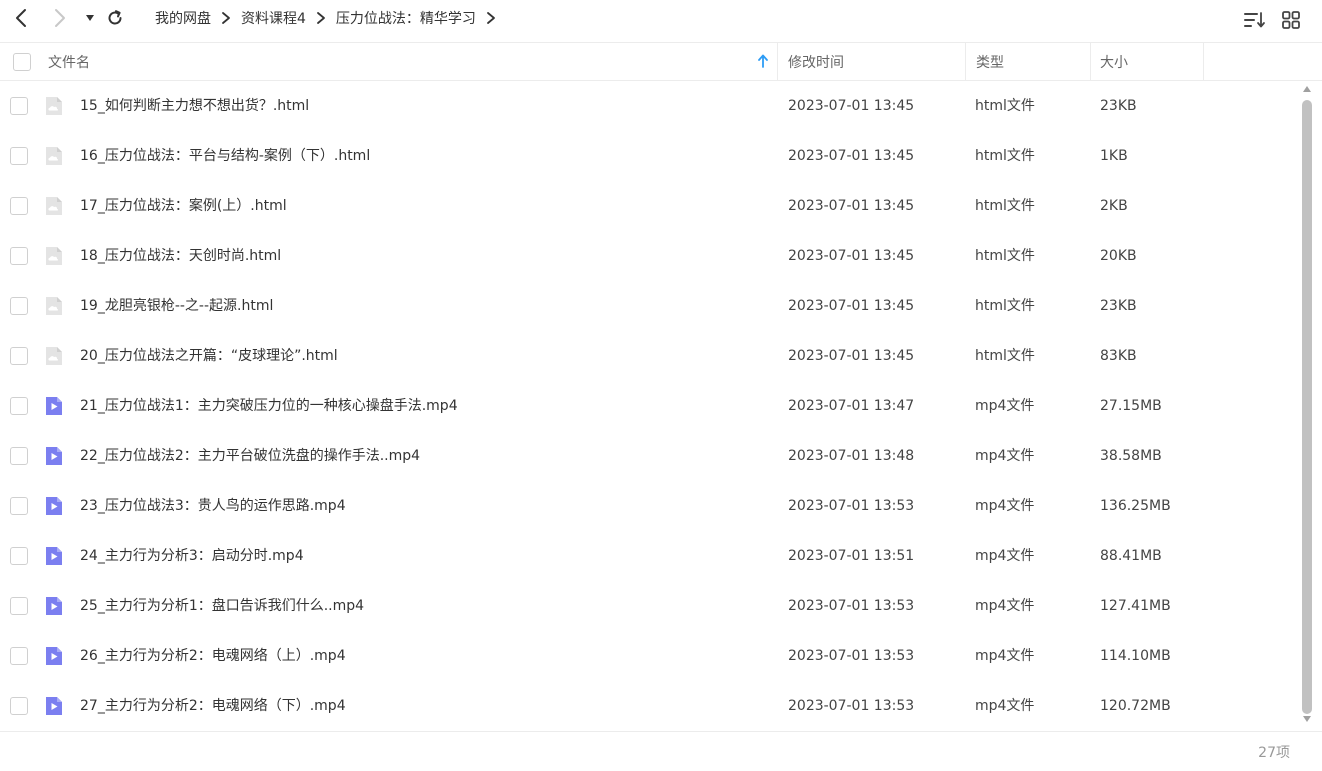 The image size is (1322, 771). I want to click on back-button, so click(21, 18).